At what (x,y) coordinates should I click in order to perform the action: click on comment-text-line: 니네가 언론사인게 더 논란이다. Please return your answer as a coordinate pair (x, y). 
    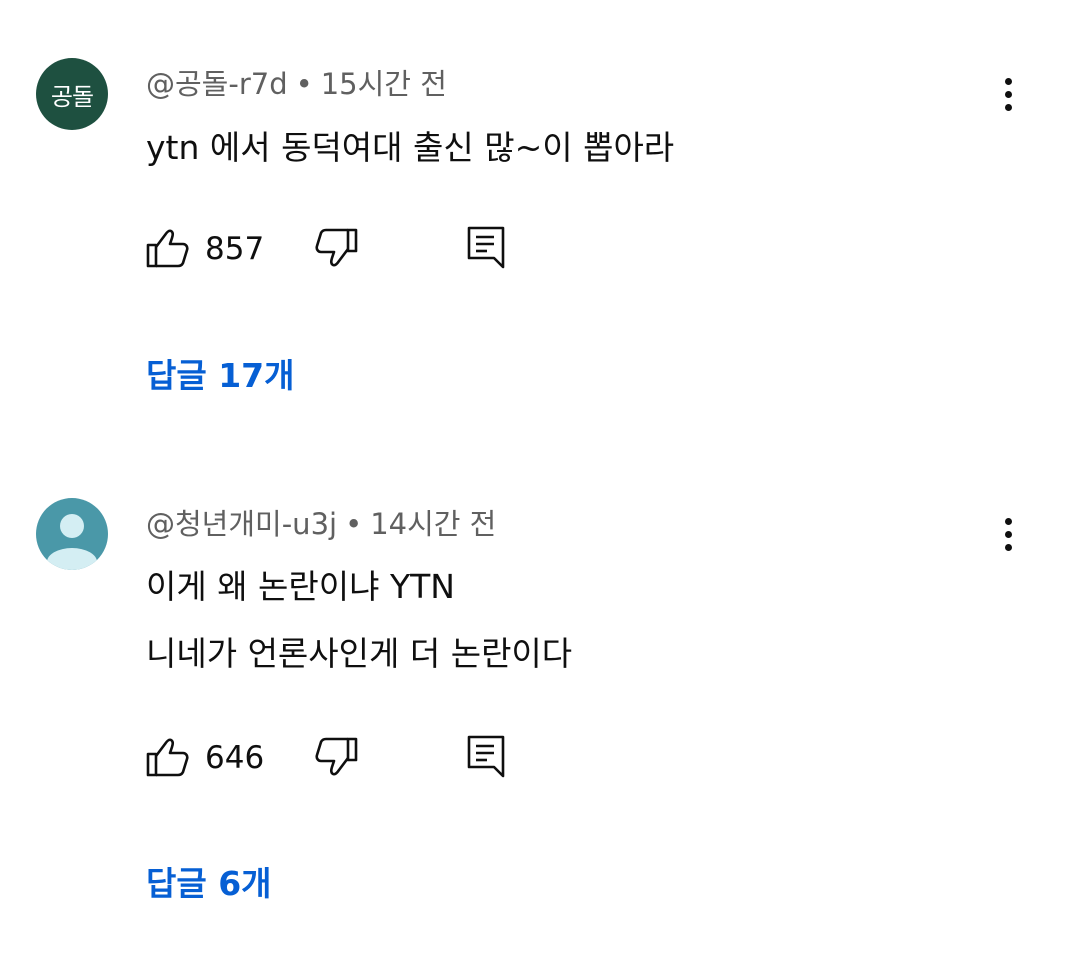
    Looking at the image, I should click on (359, 653).